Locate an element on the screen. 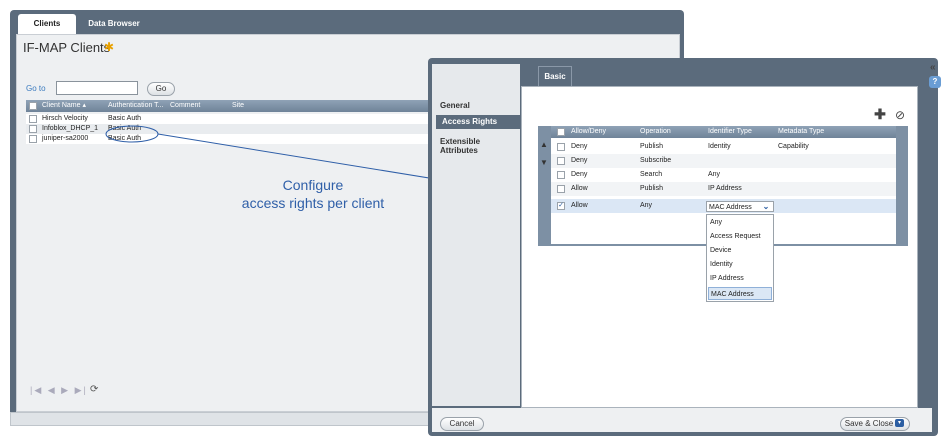  move-down-icon: ▼ is located at coordinates (544, 162).